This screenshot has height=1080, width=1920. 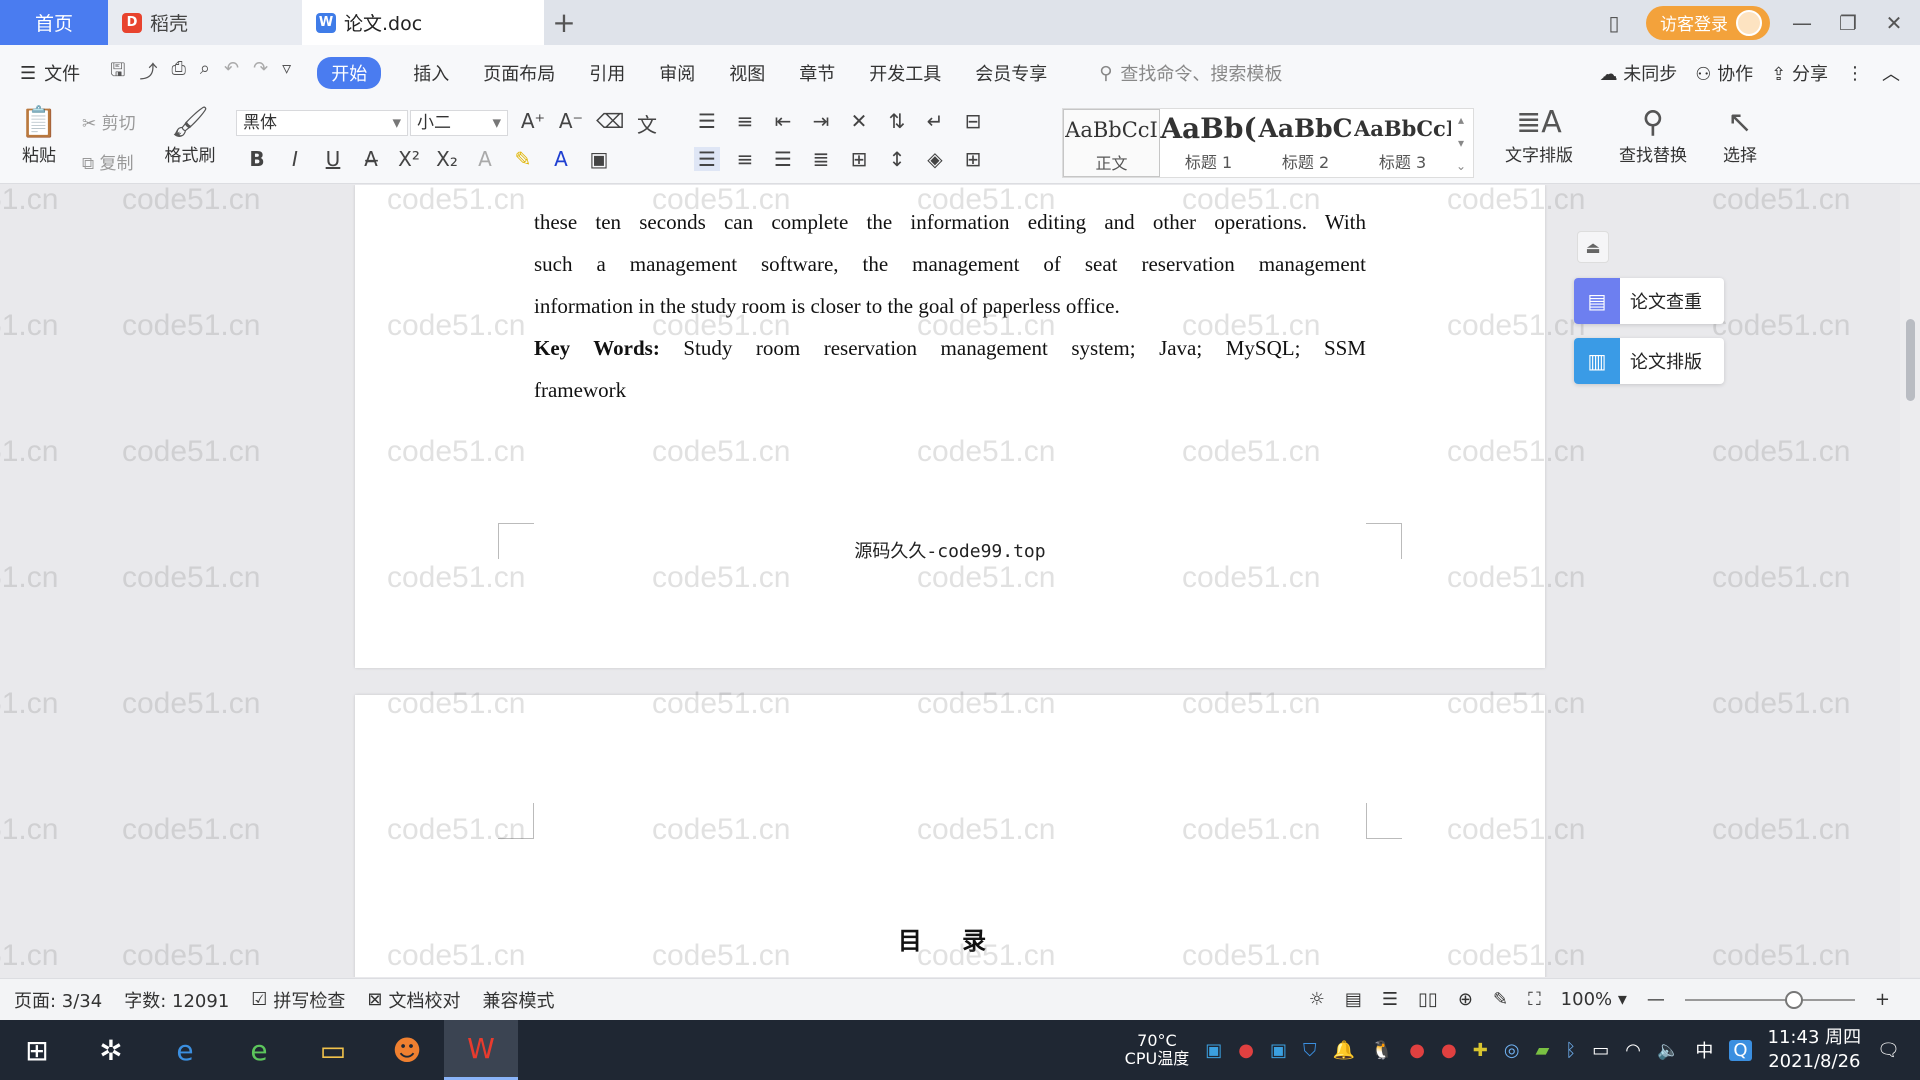 I want to click on style-scroll: ▴ ▾ ⌄, so click(x=1461, y=143).